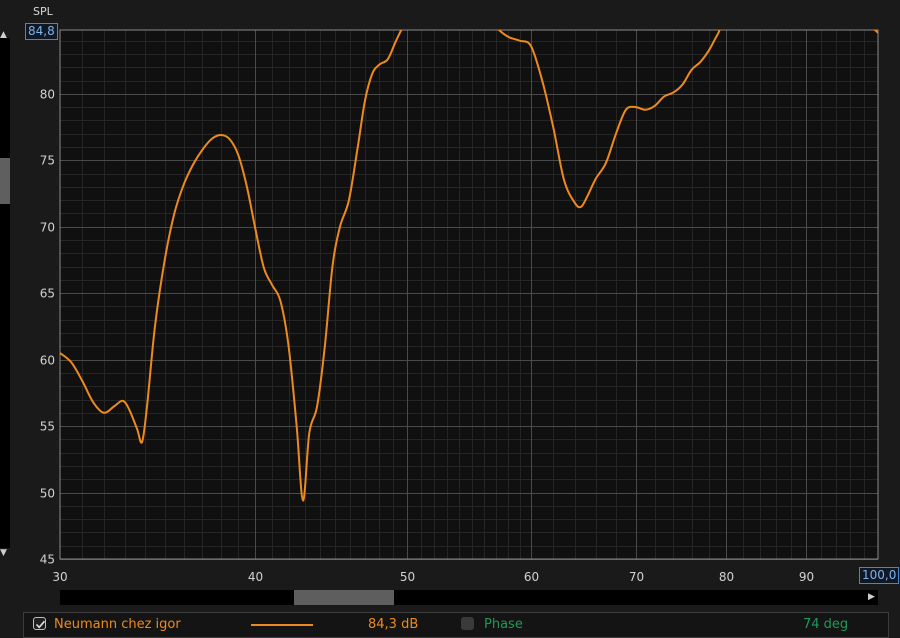  I want to click on series-line-swatch, so click(282, 625).